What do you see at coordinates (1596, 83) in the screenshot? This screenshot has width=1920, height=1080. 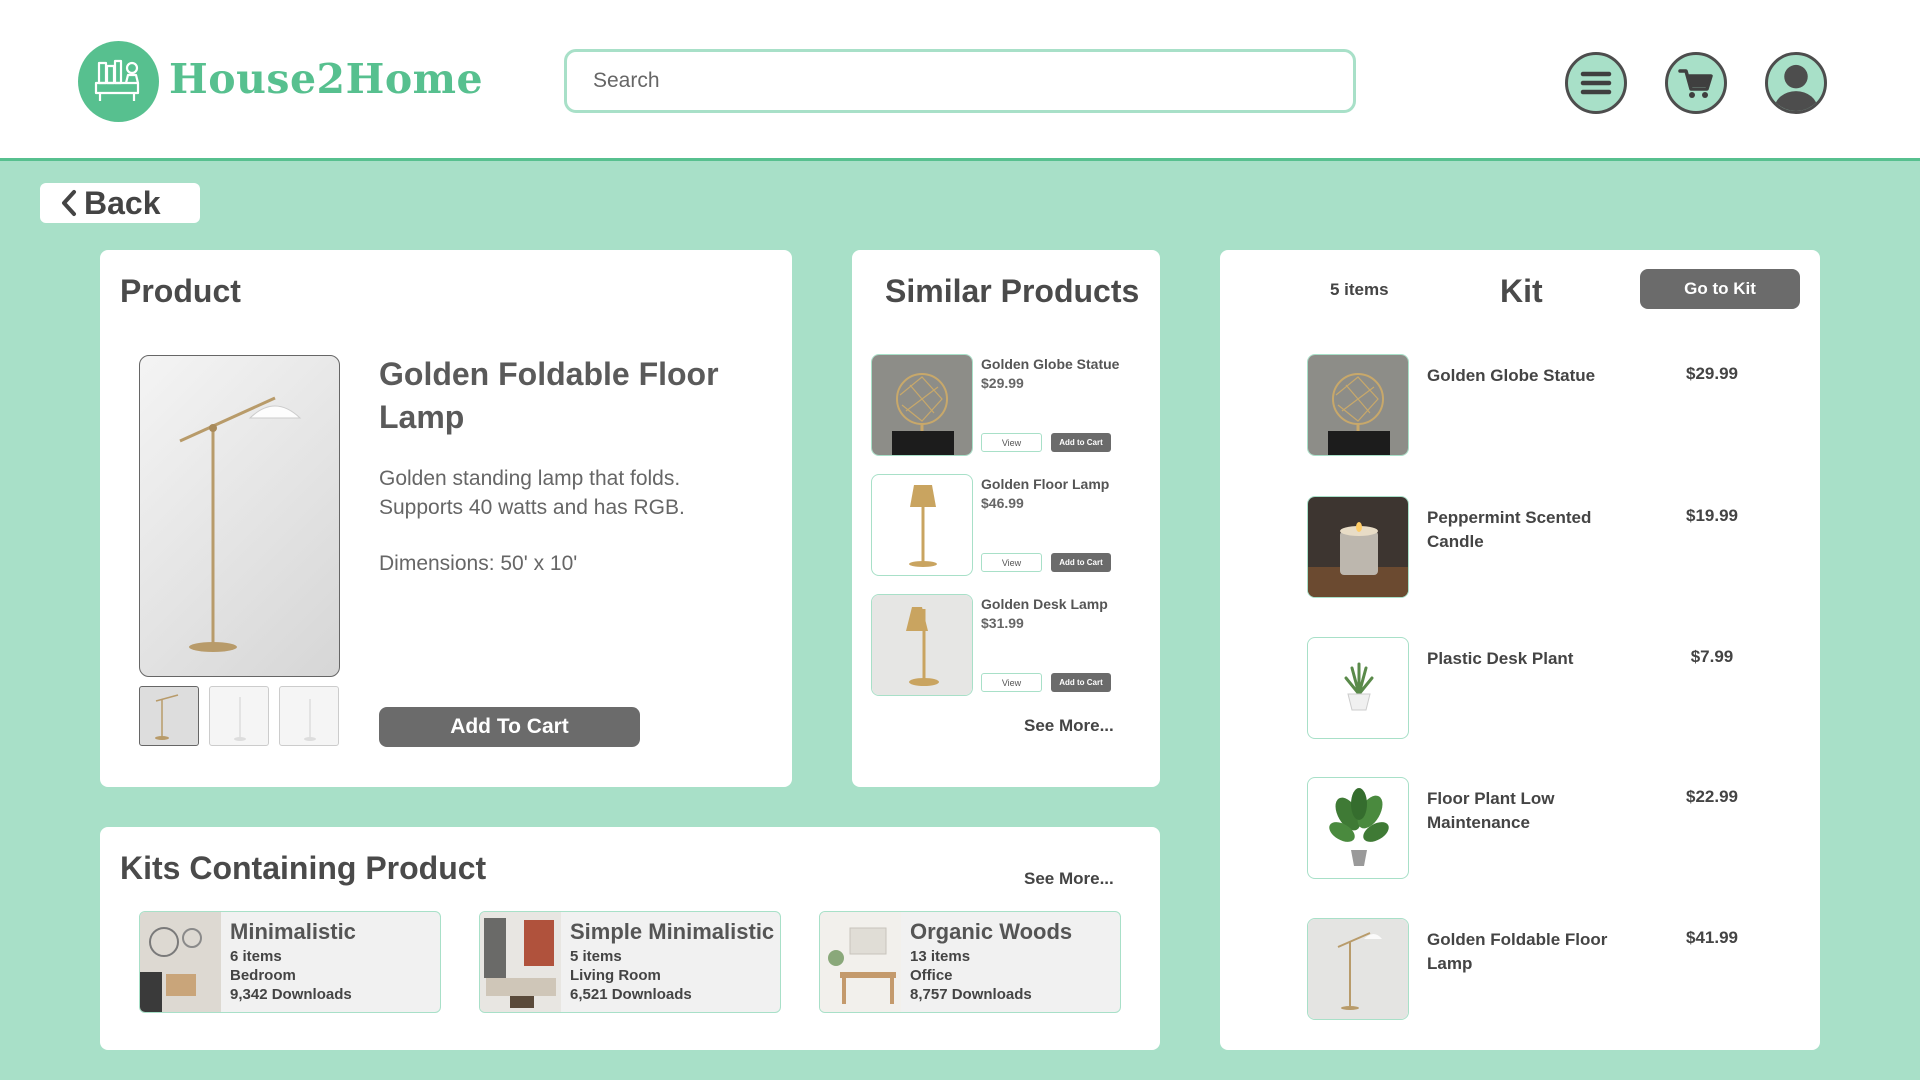 I see `menu-icon` at bounding box center [1596, 83].